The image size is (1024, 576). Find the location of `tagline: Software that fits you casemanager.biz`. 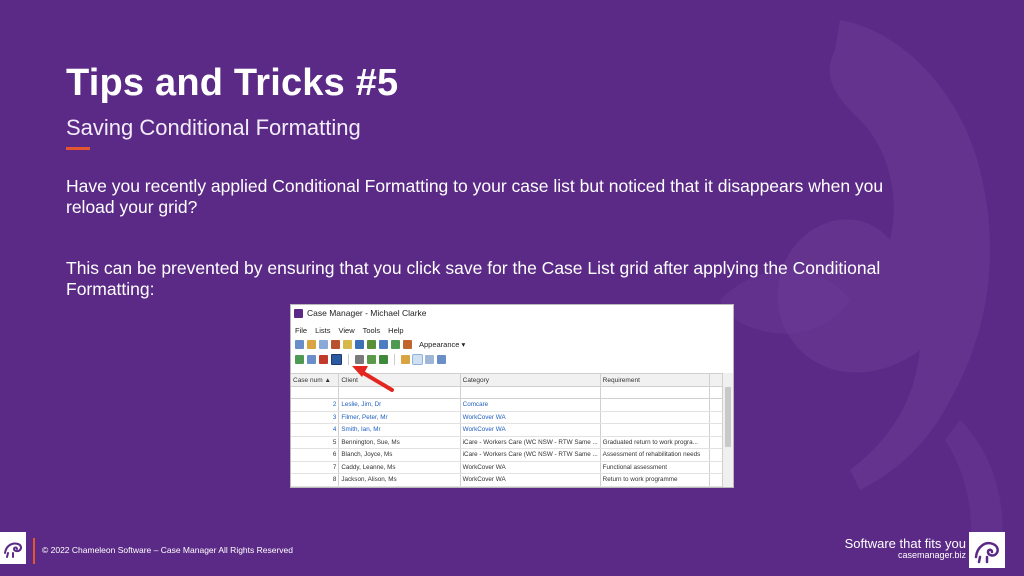

tagline: Software that fits you casemanager.biz is located at coordinates (905, 548).